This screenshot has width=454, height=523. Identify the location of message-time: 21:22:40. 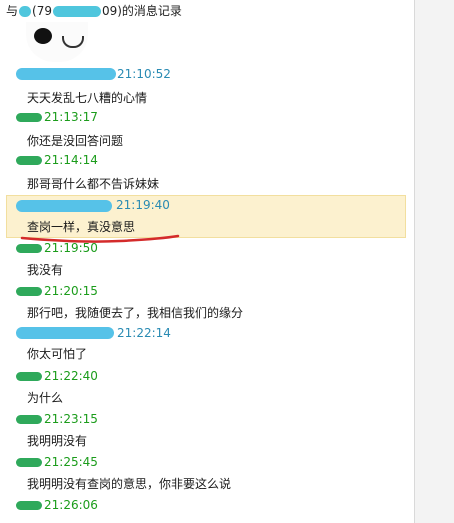
(71, 376).